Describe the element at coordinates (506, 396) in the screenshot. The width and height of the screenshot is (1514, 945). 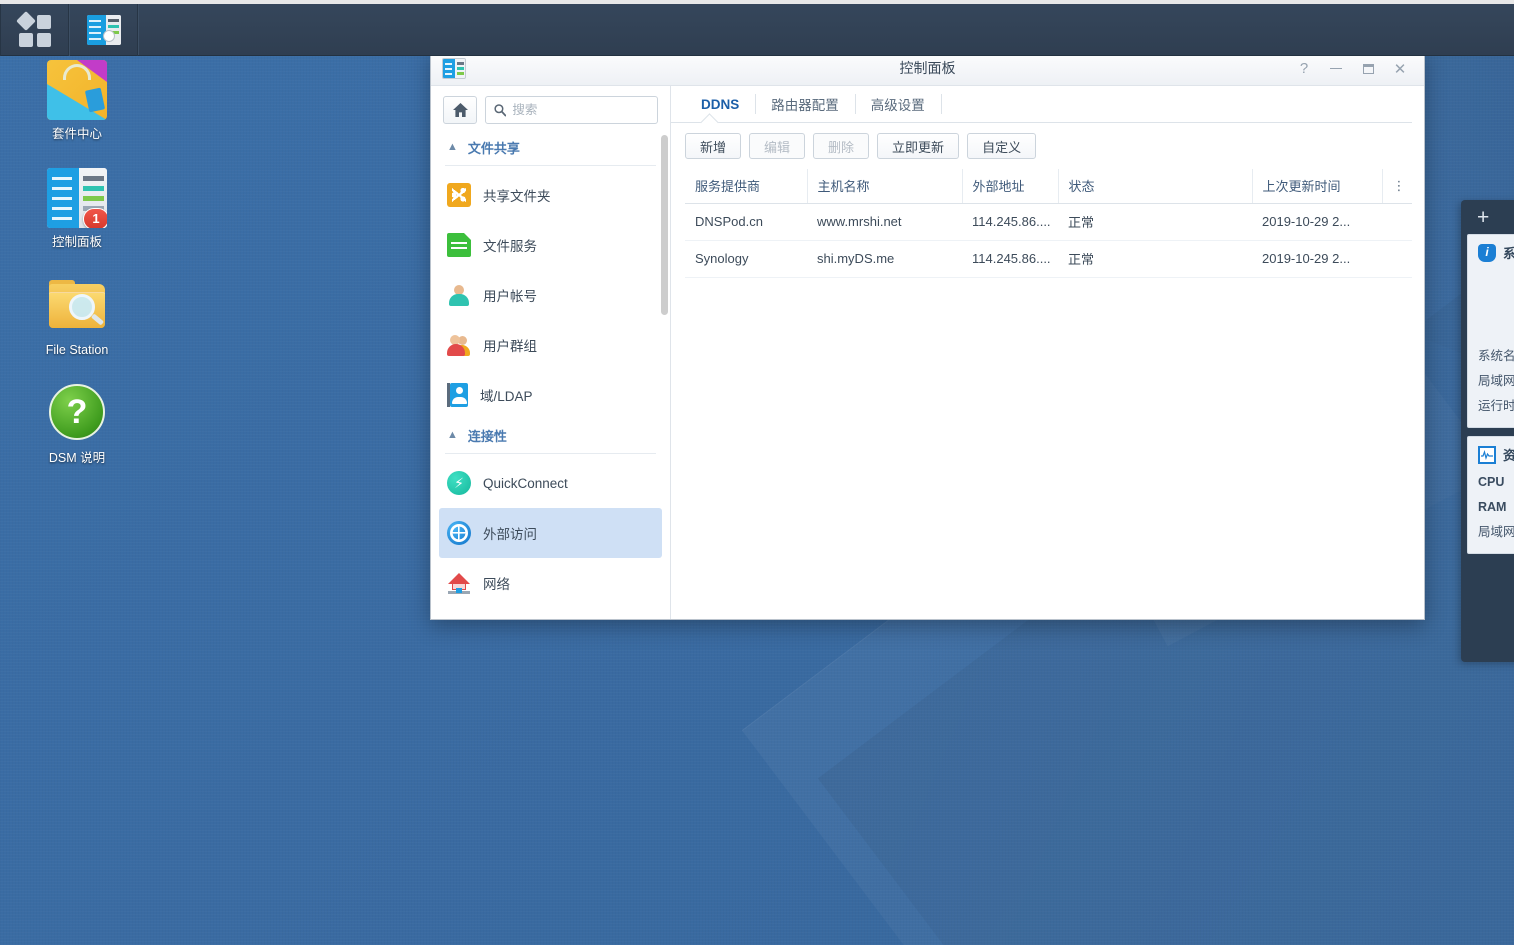
I see `sidebar-item-label: 域/LDAP` at that location.